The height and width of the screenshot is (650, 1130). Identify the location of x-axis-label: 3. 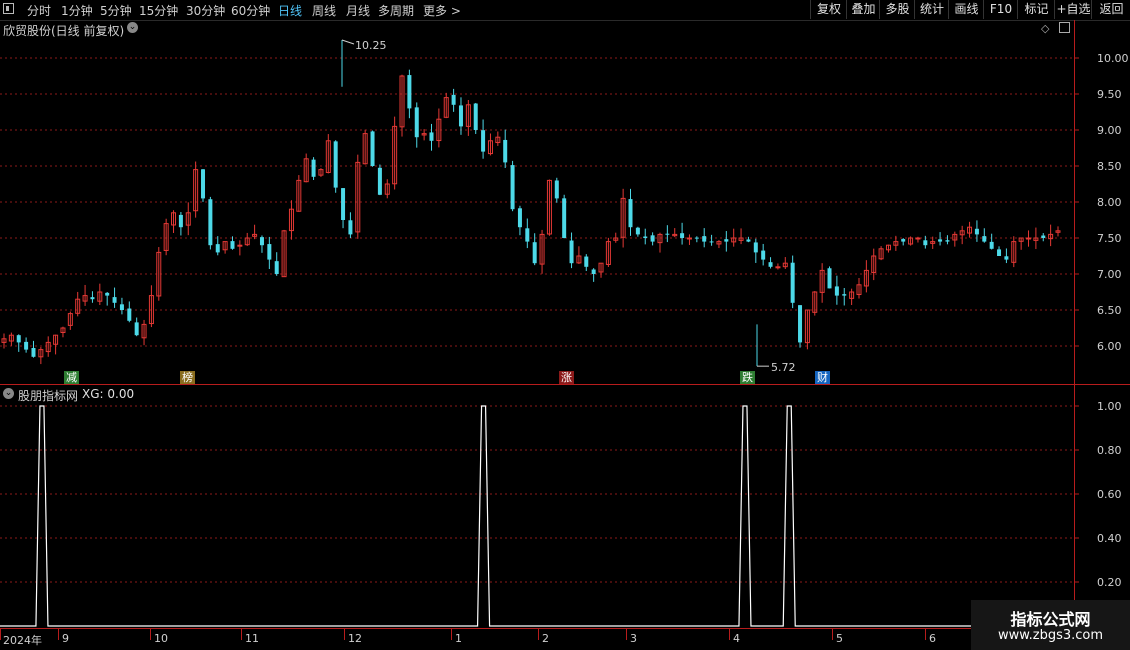
(633, 638).